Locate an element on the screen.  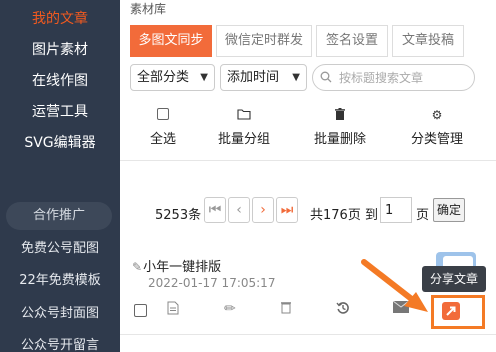
select-all-control: 全选 is located at coordinates (163, 127).